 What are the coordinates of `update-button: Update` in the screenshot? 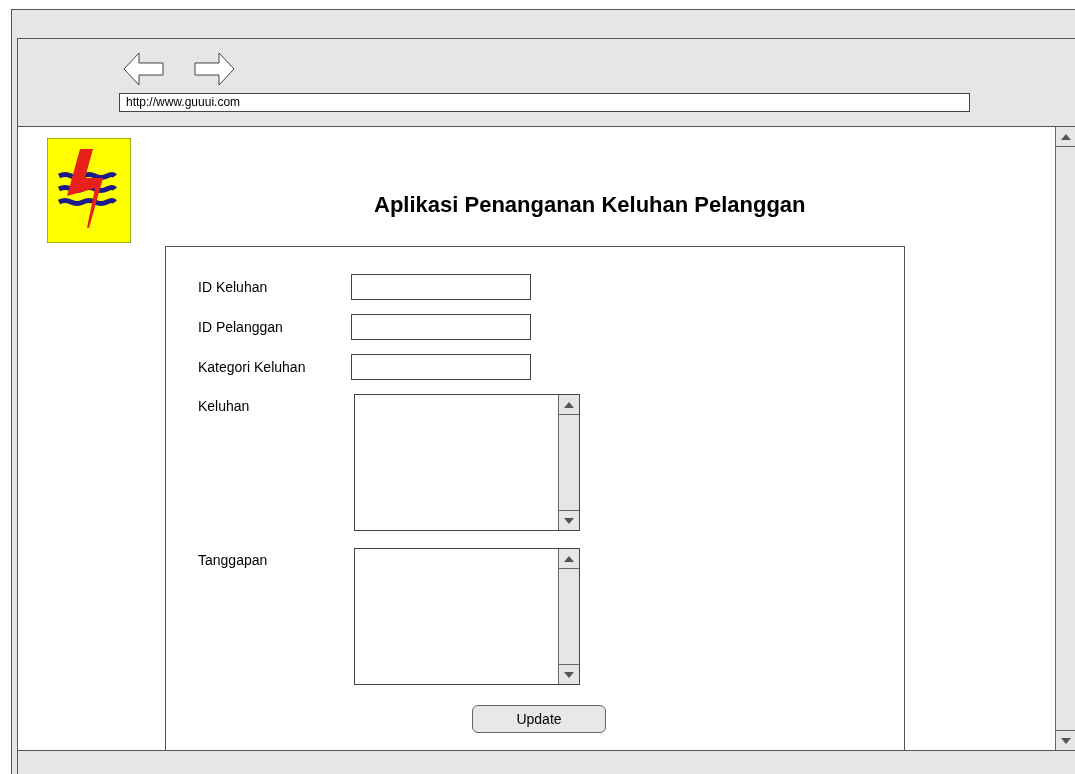 It's located at (539, 719).